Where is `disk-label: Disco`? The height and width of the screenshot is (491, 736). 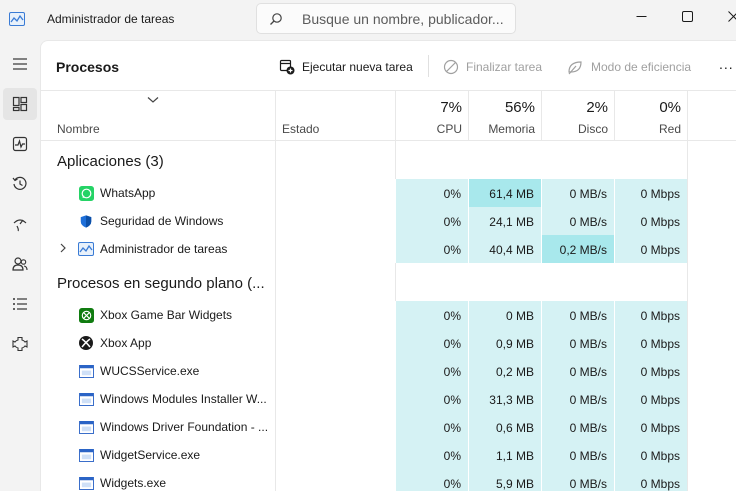 disk-label: Disco is located at coordinates (592, 129).